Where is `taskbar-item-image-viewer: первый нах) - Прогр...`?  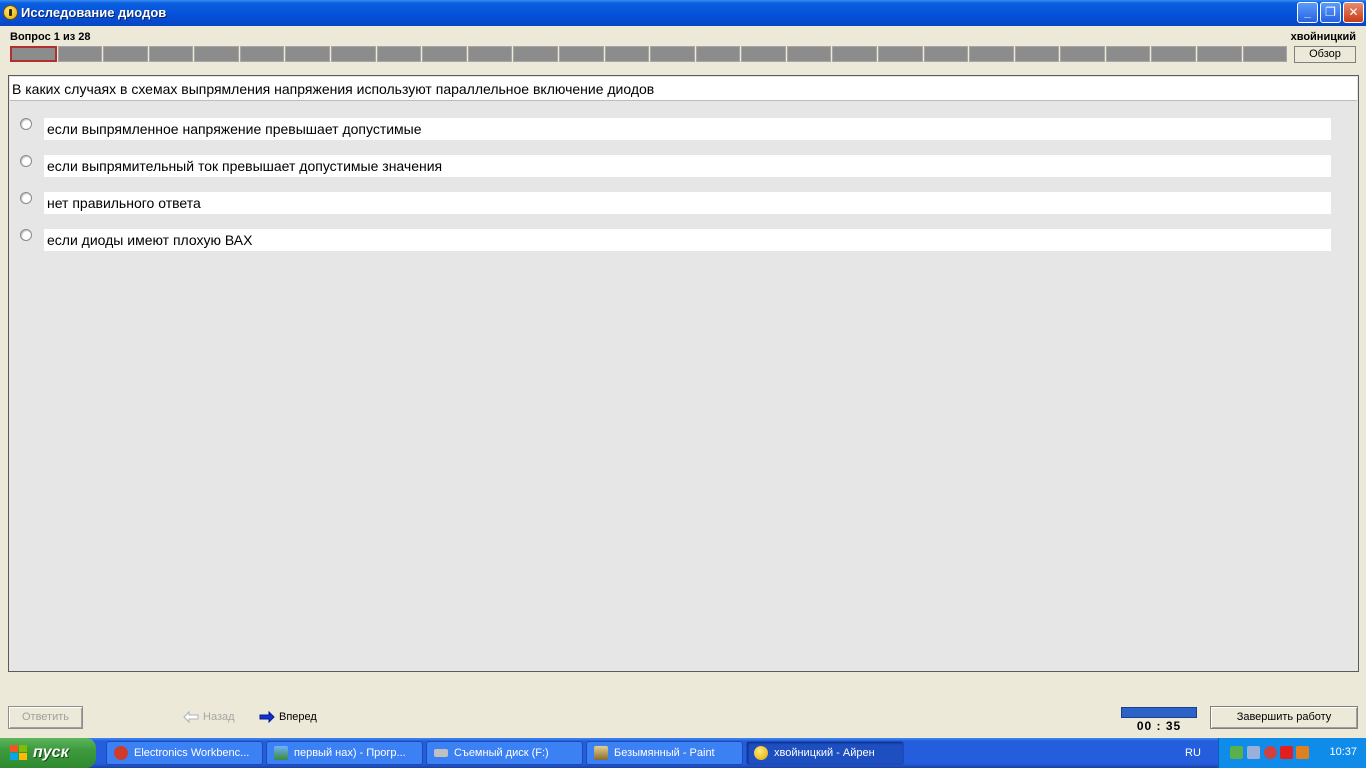 taskbar-item-image-viewer: первый нах) - Прогр... is located at coordinates (344, 753).